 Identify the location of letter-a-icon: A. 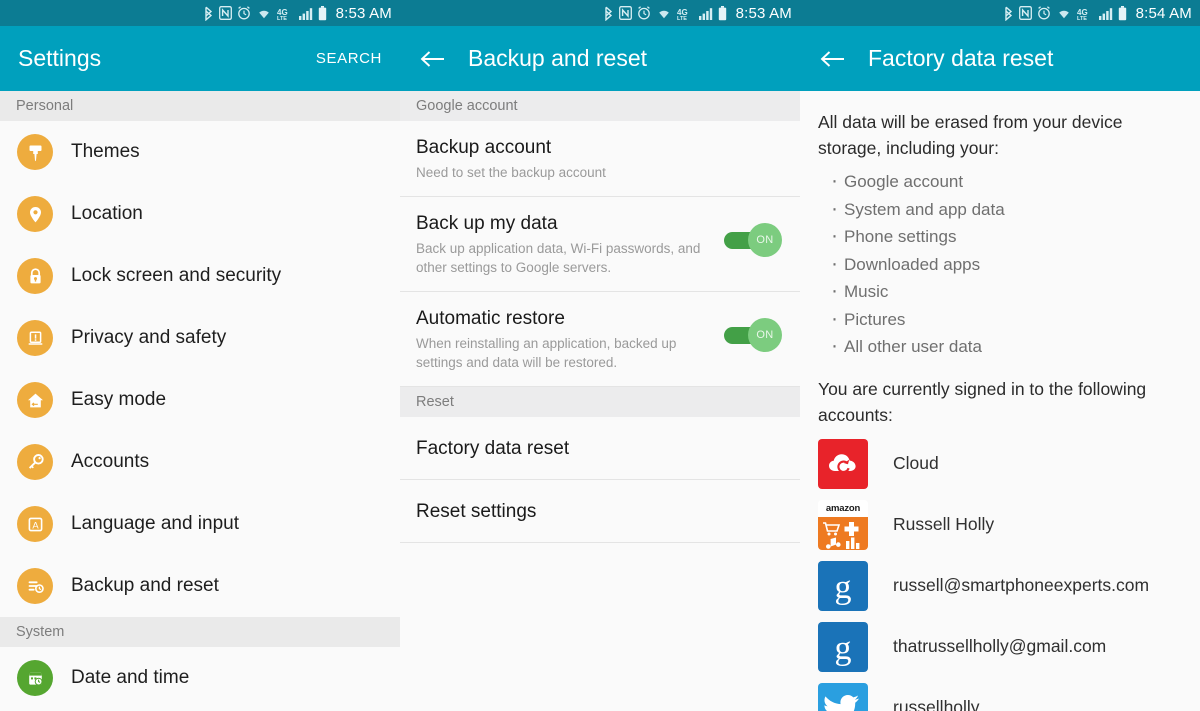
(35, 524).